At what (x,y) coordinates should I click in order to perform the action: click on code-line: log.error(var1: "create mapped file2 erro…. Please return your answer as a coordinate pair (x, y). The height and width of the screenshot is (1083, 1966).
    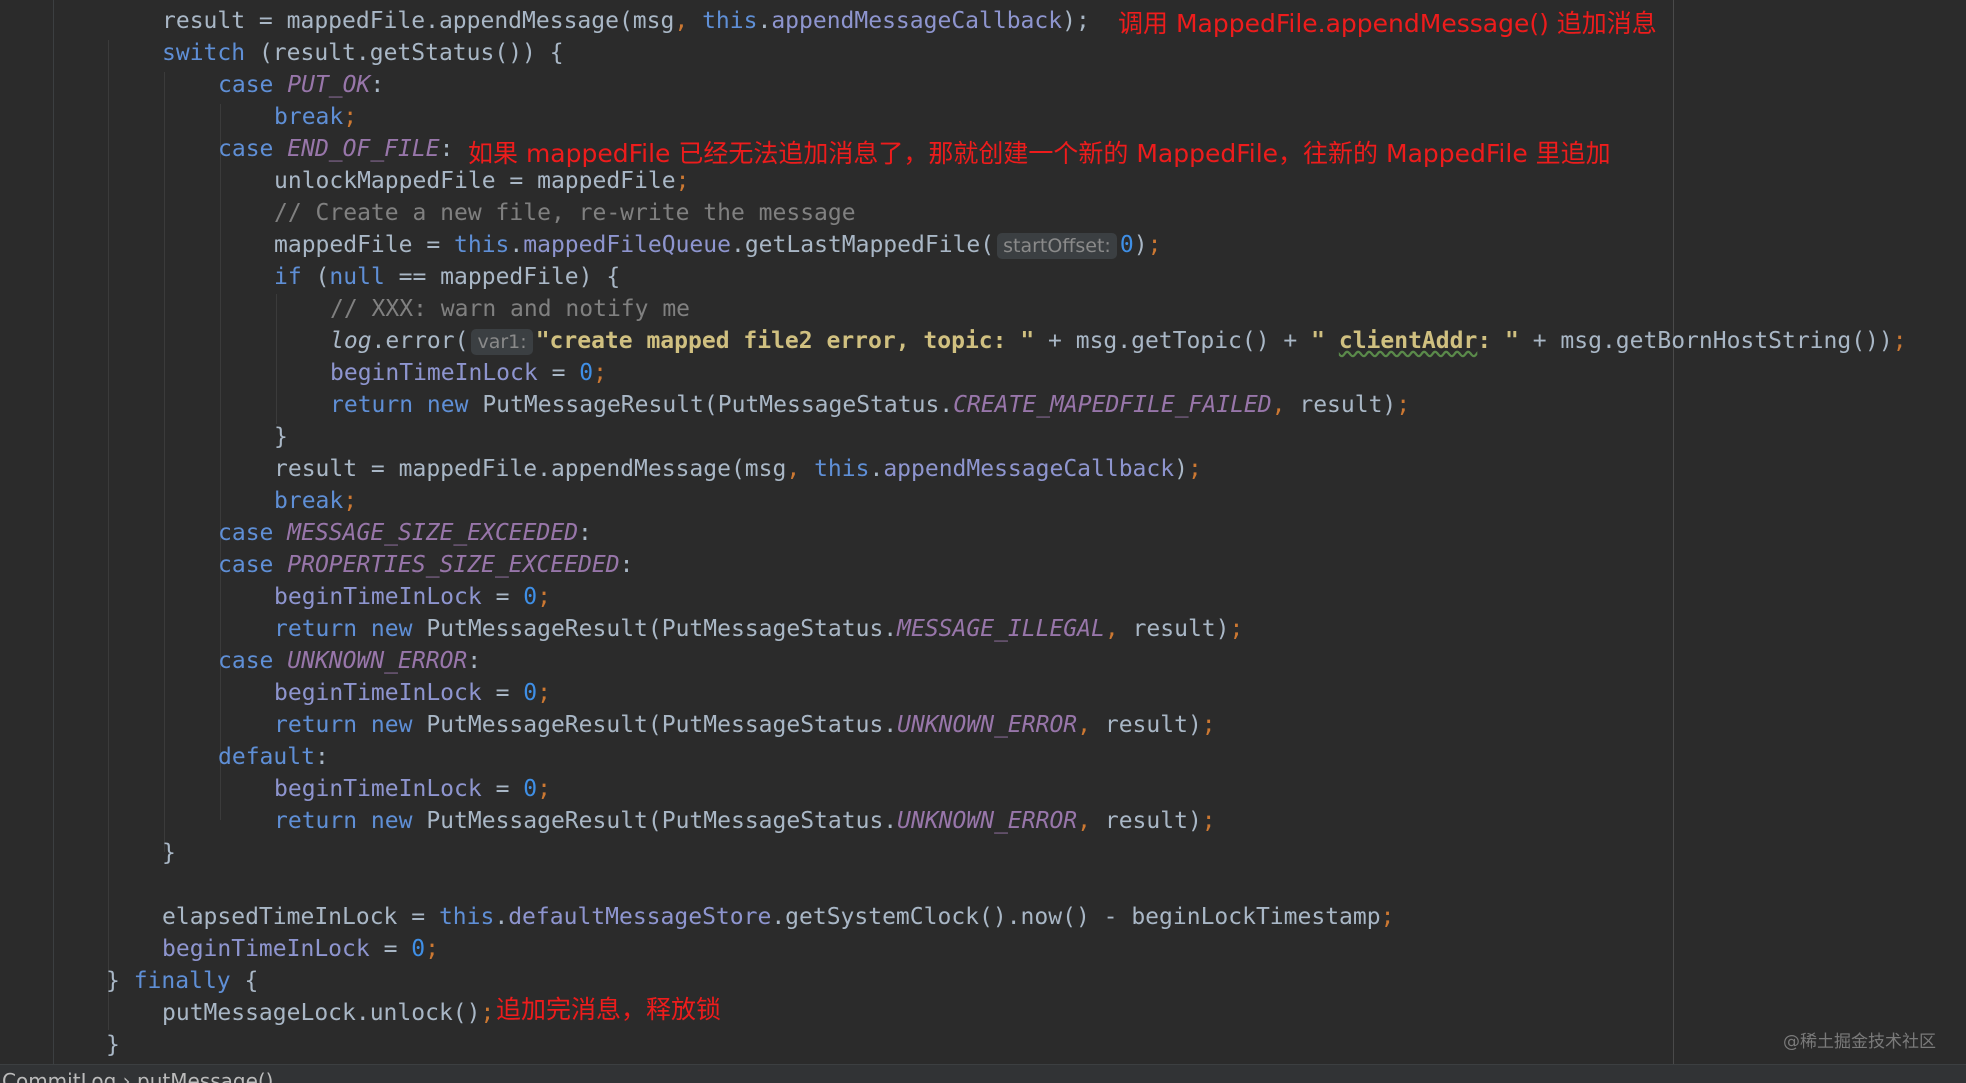
    Looking at the image, I should click on (1118, 341).